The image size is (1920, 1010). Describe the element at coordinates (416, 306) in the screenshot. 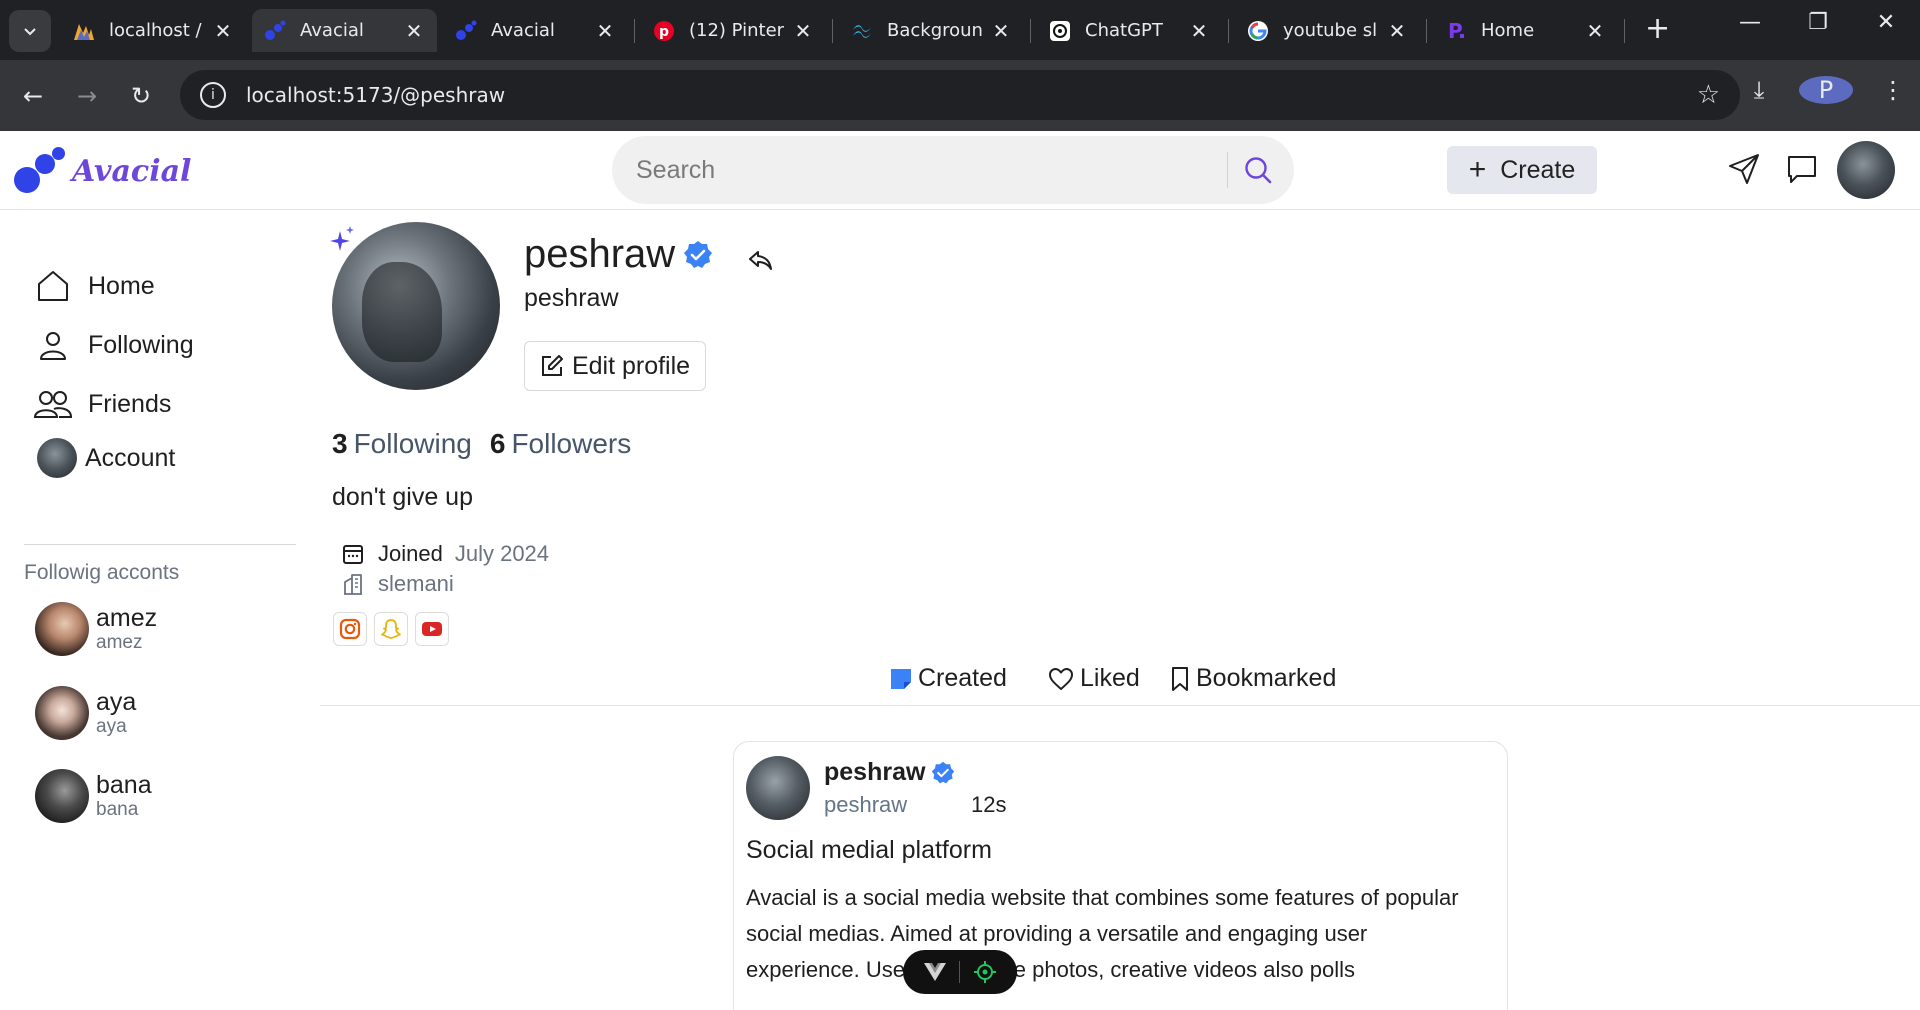

I see `profile-avatar` at that location.